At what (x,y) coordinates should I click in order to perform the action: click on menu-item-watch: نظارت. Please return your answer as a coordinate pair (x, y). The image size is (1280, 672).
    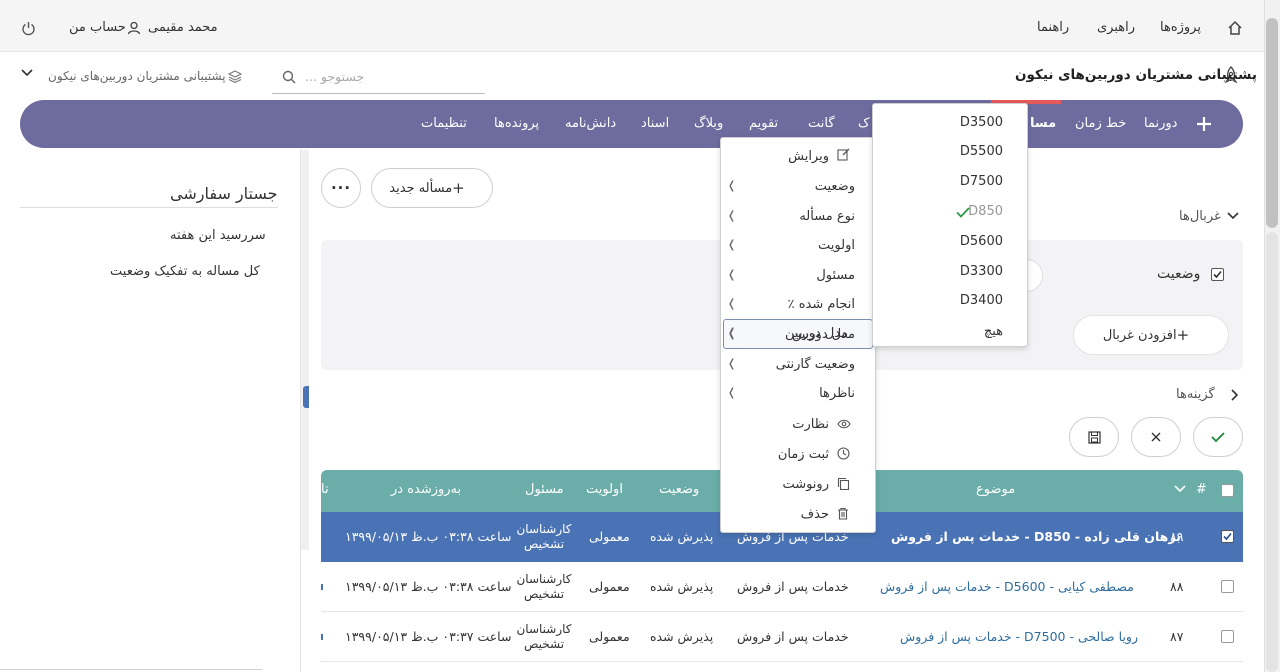
    Looking at the image, I should click on (810, 424).